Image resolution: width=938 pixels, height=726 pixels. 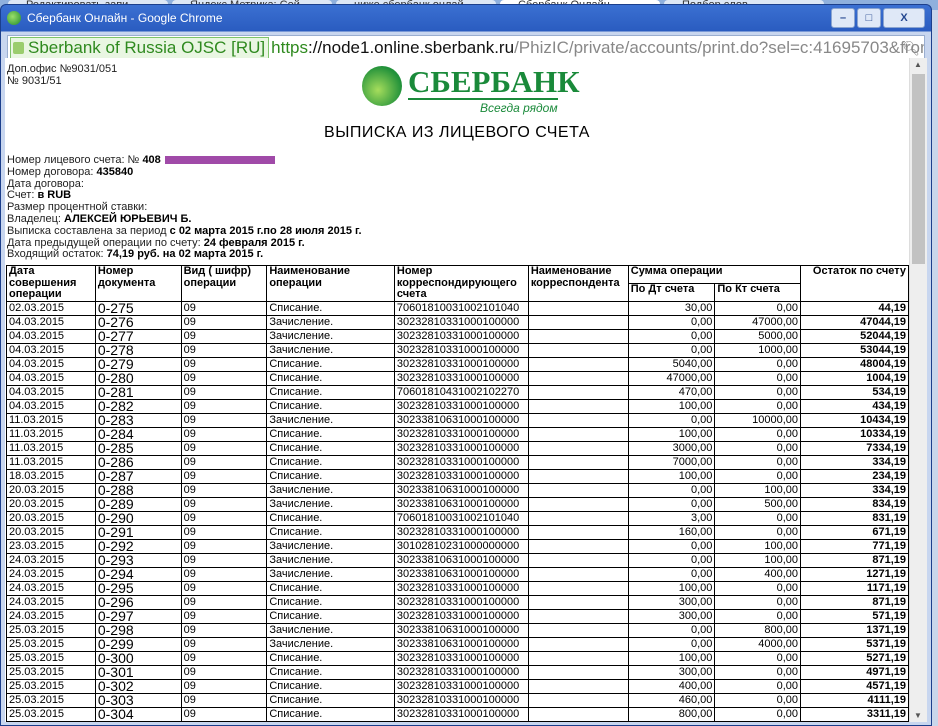 I want to click on cell-corr-account: 70601810031002101040, so click(x=461, y=518).